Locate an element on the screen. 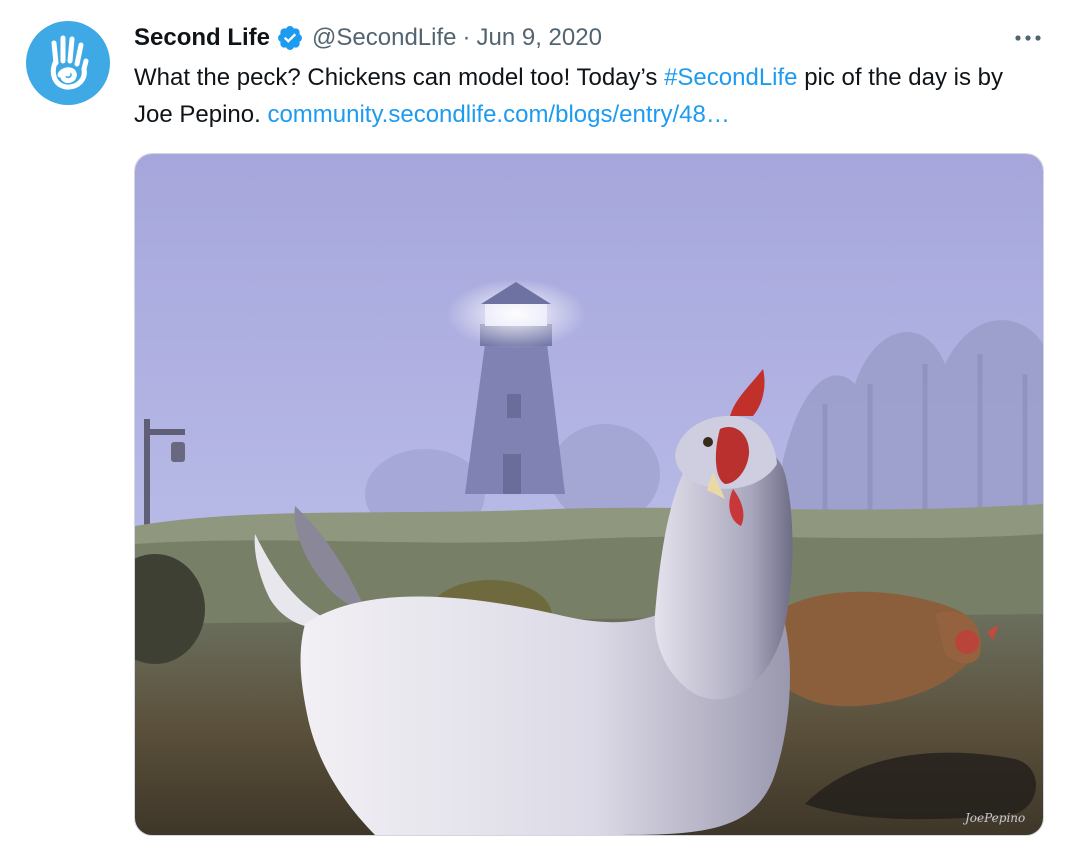  second-life-hand-icon is located at coordinates (69, 62).